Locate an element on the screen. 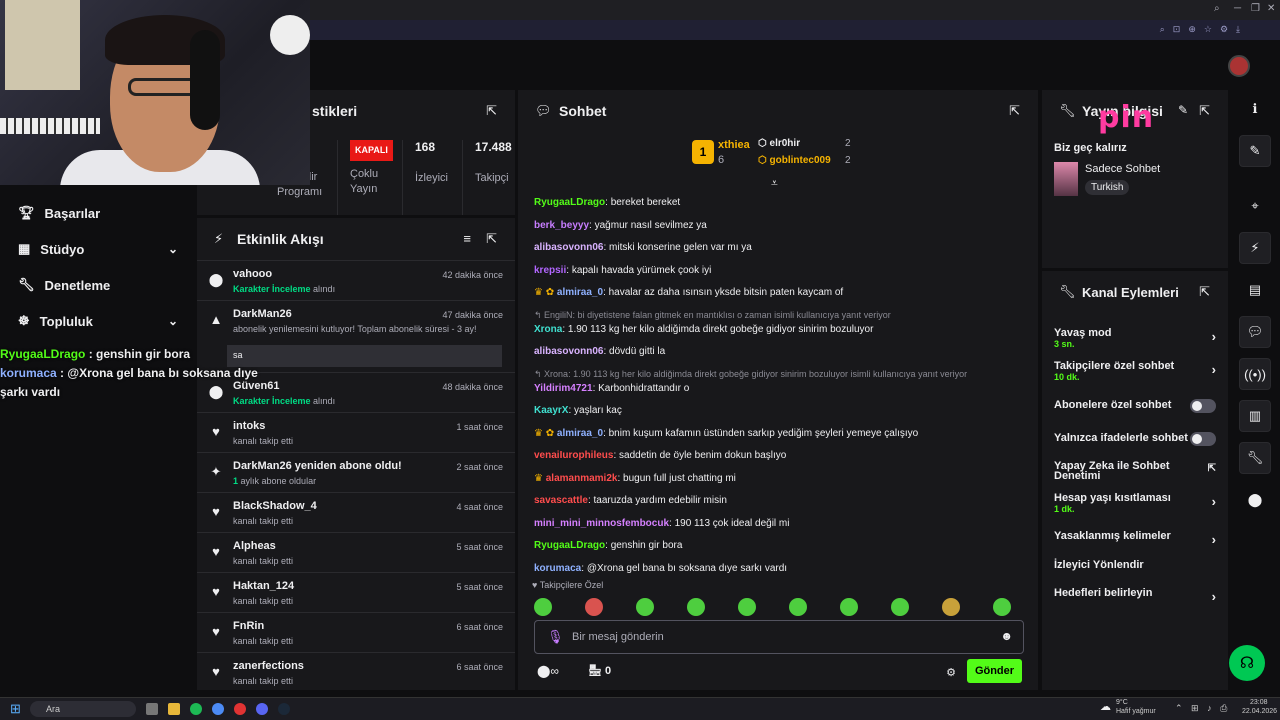  camera-icon: ⌖ is located at coordinates (1255, 206).